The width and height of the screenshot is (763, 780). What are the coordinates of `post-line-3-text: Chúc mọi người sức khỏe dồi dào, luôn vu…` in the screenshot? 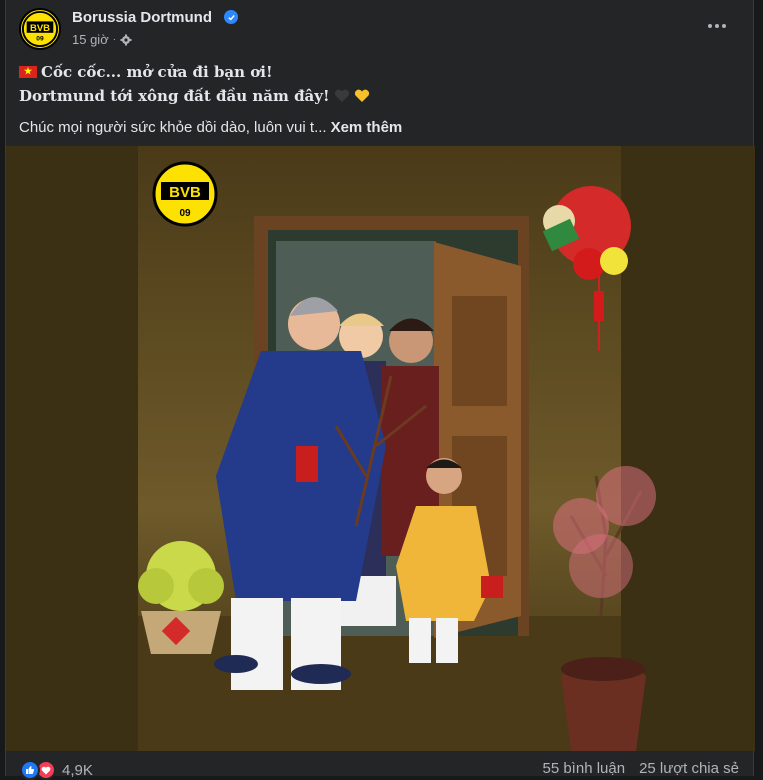 It's located at (173, 127).